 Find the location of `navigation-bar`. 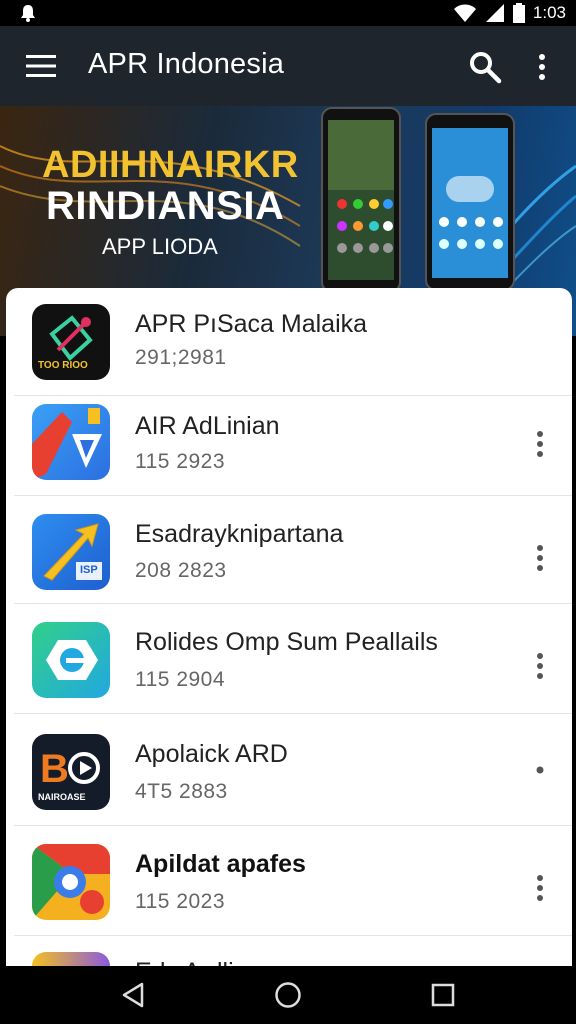

navigation-bar is located at coordinates (288, 995).